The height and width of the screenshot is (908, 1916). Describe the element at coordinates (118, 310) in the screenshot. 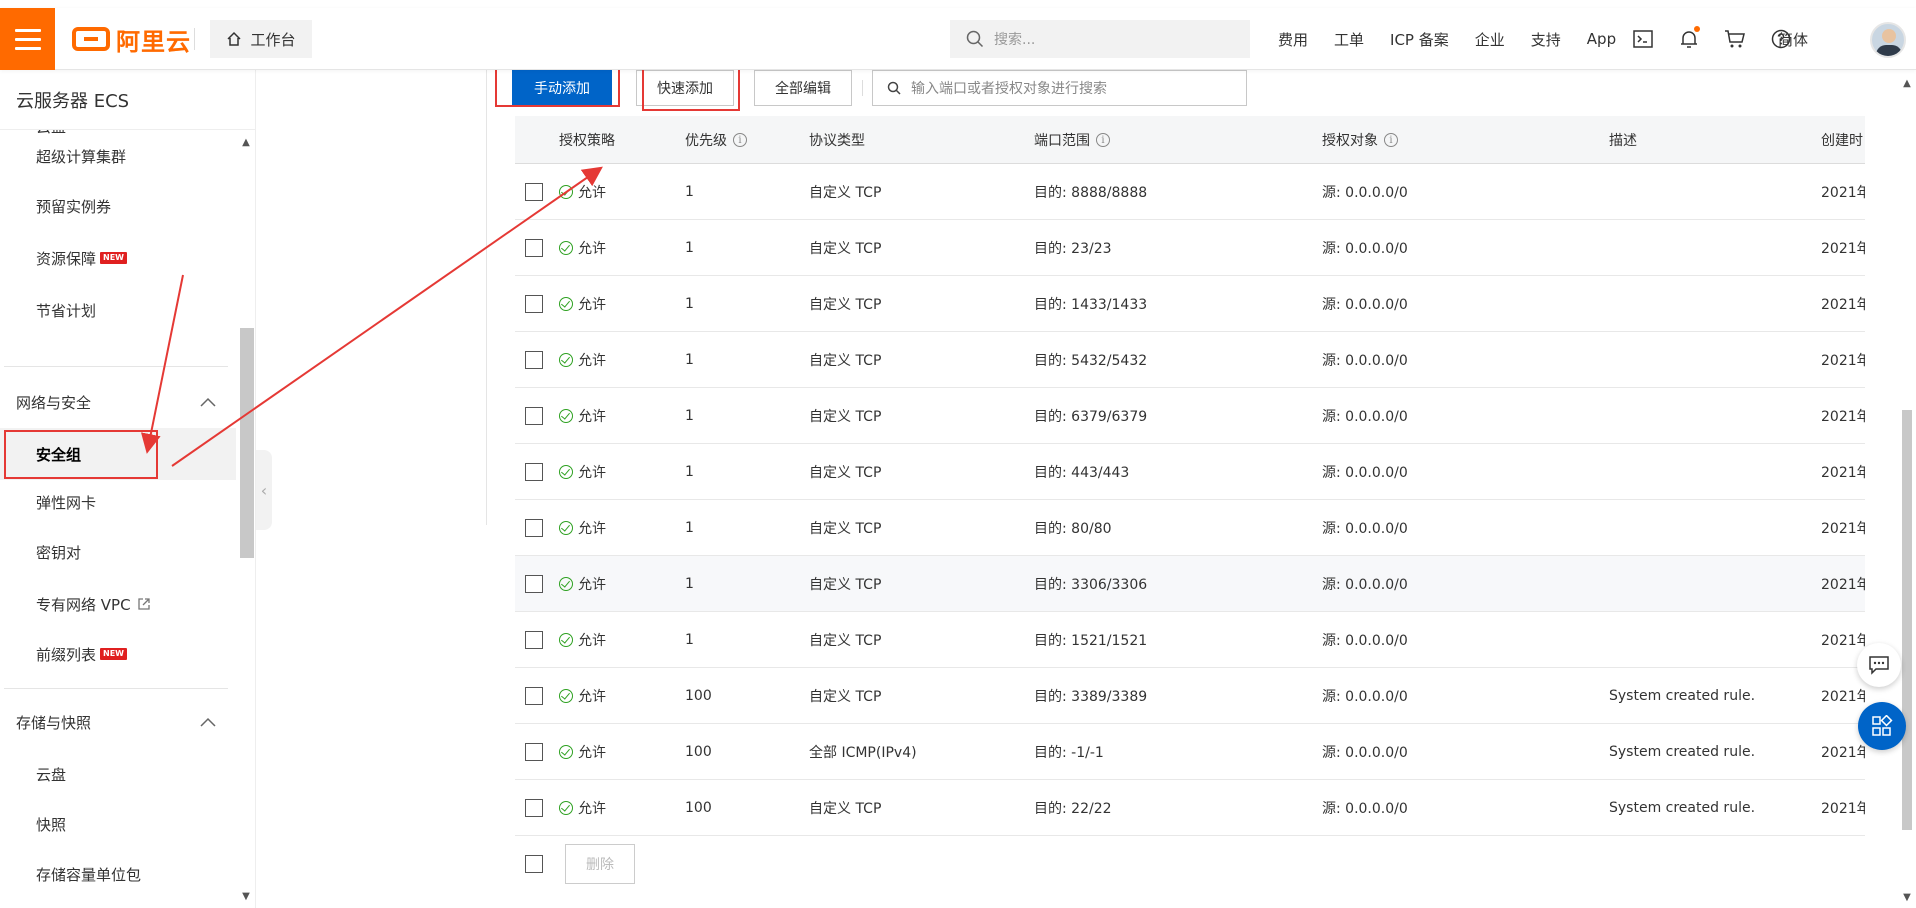

I see `sidebar-item-savings-plan: 节省计划` at that location.